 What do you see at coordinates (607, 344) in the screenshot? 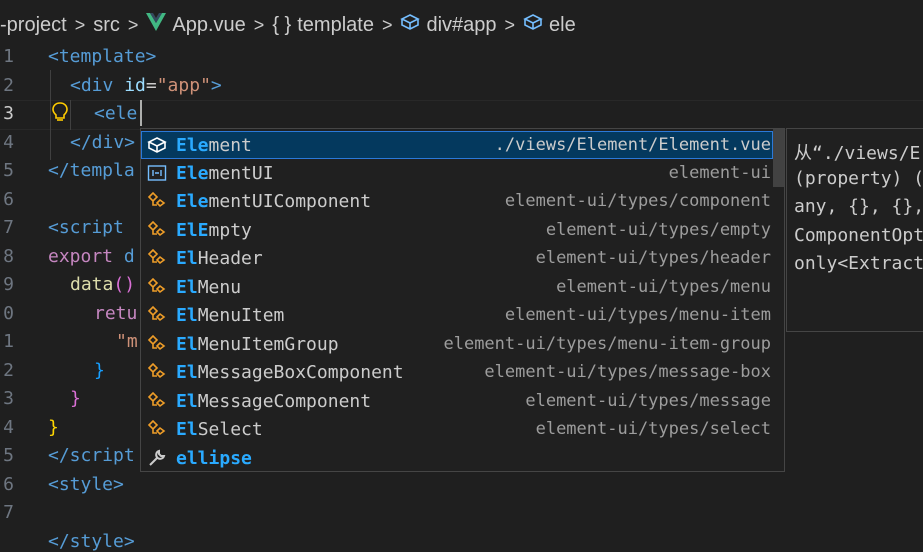
I see `suggestion-detail: element-ui/types/menu-item-group` at bounding box center [607, 344].